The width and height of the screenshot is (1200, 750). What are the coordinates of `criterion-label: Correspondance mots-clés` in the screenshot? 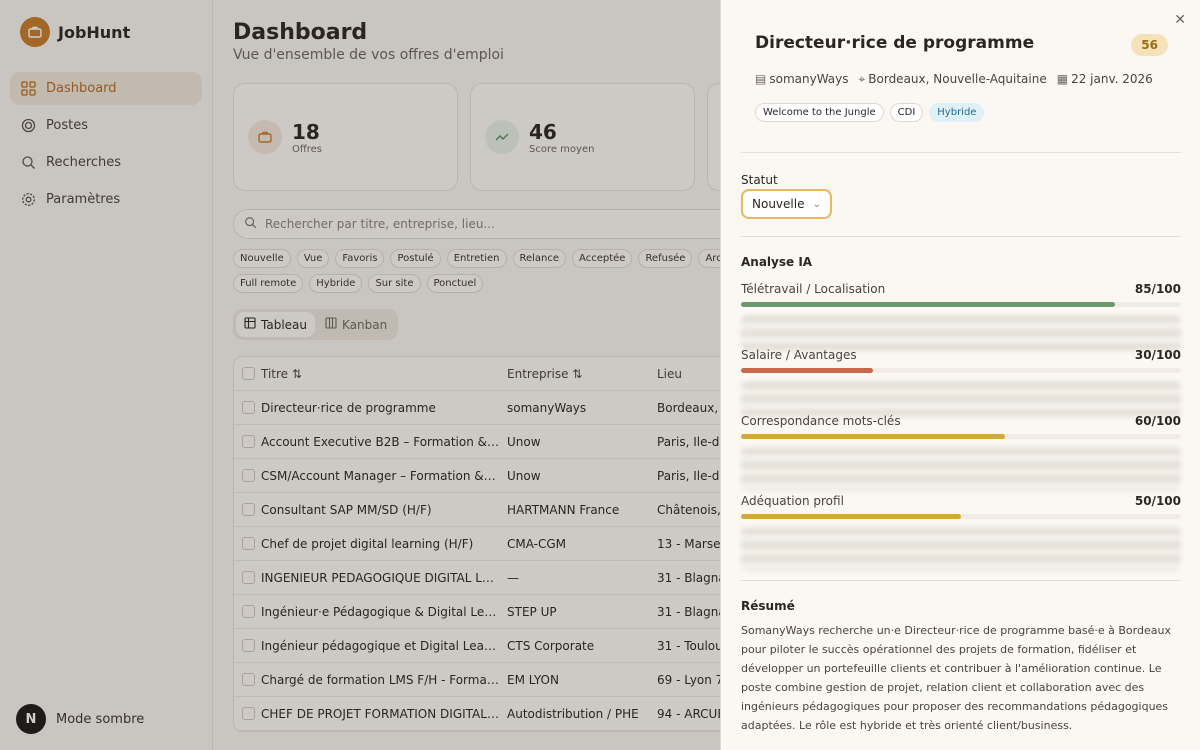 It's located at (821, 421).